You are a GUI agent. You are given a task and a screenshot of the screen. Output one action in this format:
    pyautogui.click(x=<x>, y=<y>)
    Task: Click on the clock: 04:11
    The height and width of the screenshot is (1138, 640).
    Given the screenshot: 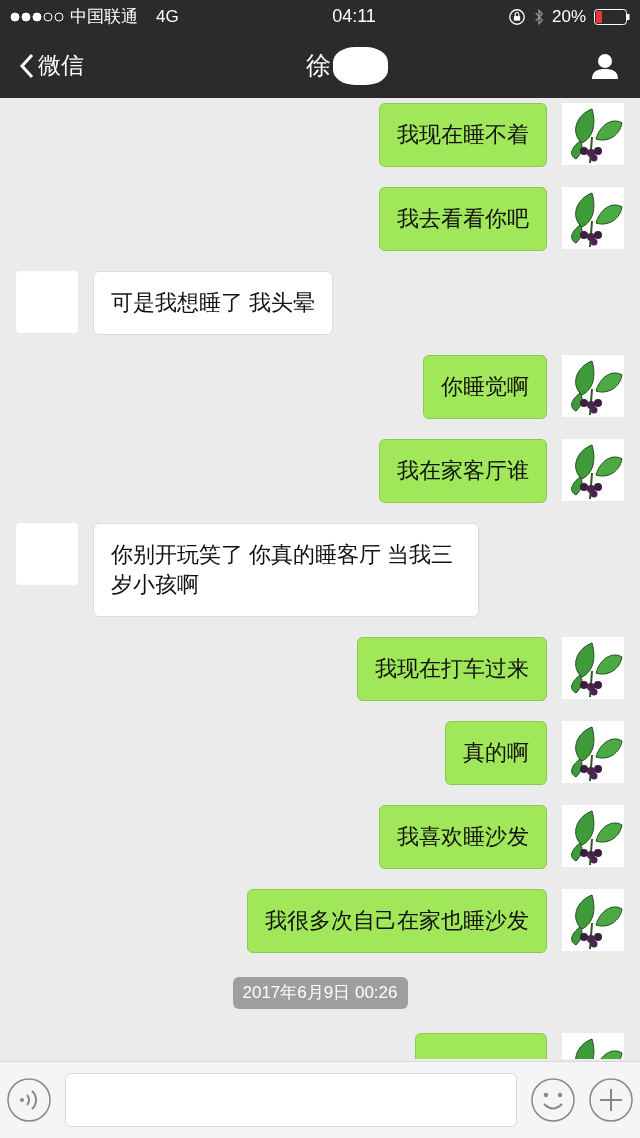 What is the action you would take?
    pyautogui.click(x=354, y=16)
    